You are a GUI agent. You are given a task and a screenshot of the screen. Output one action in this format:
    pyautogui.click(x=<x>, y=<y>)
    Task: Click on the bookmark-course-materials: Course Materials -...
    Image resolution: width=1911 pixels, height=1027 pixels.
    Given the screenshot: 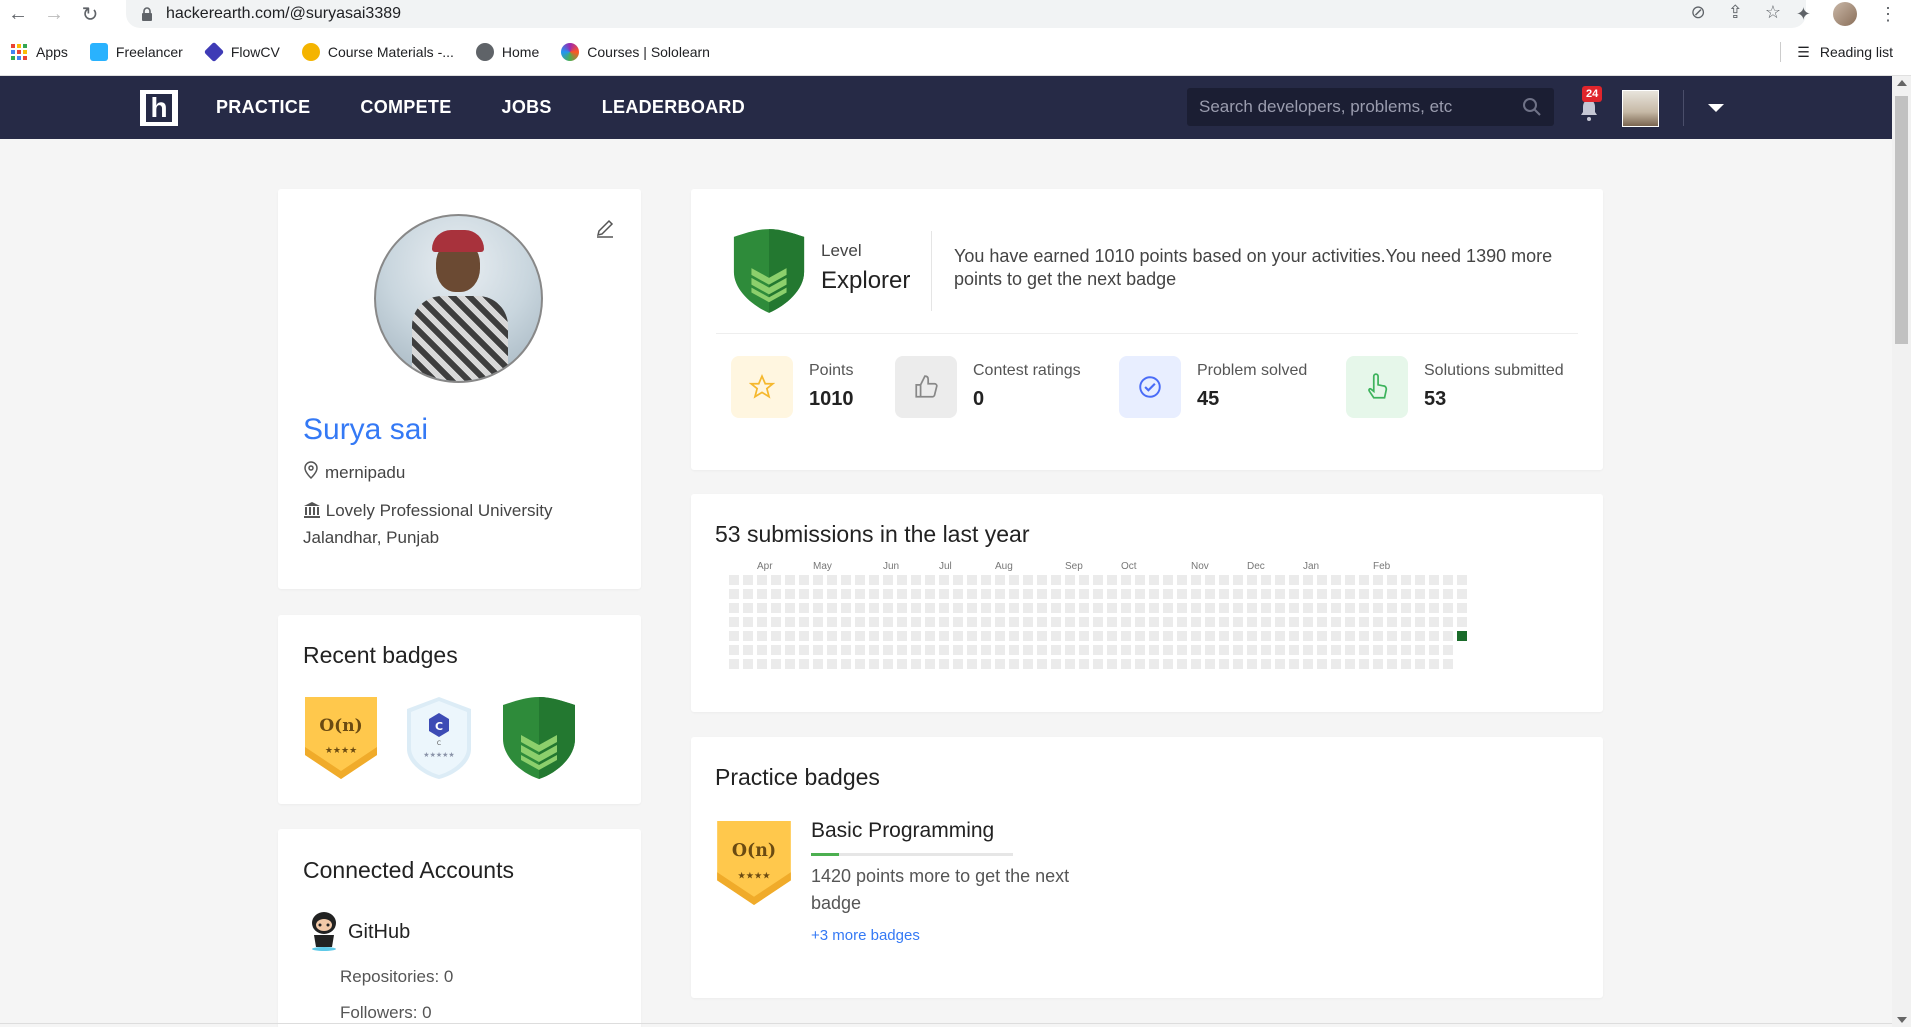 What is the action you would take?
    pyautogui.click(x=377, y=51)
    